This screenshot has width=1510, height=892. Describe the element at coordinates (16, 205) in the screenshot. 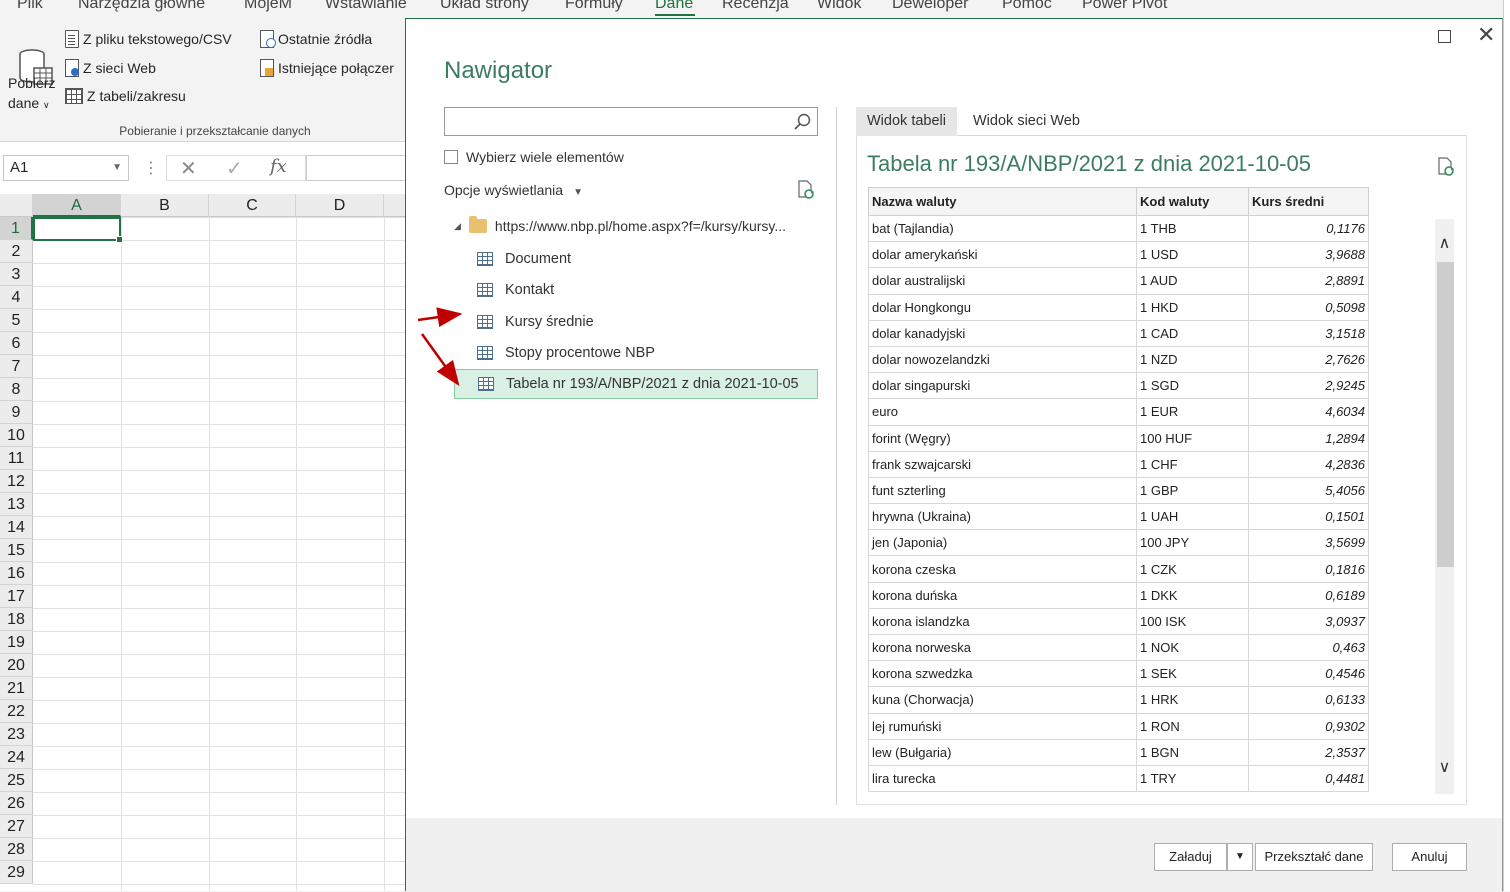

I see `select-all-corner` at that location.